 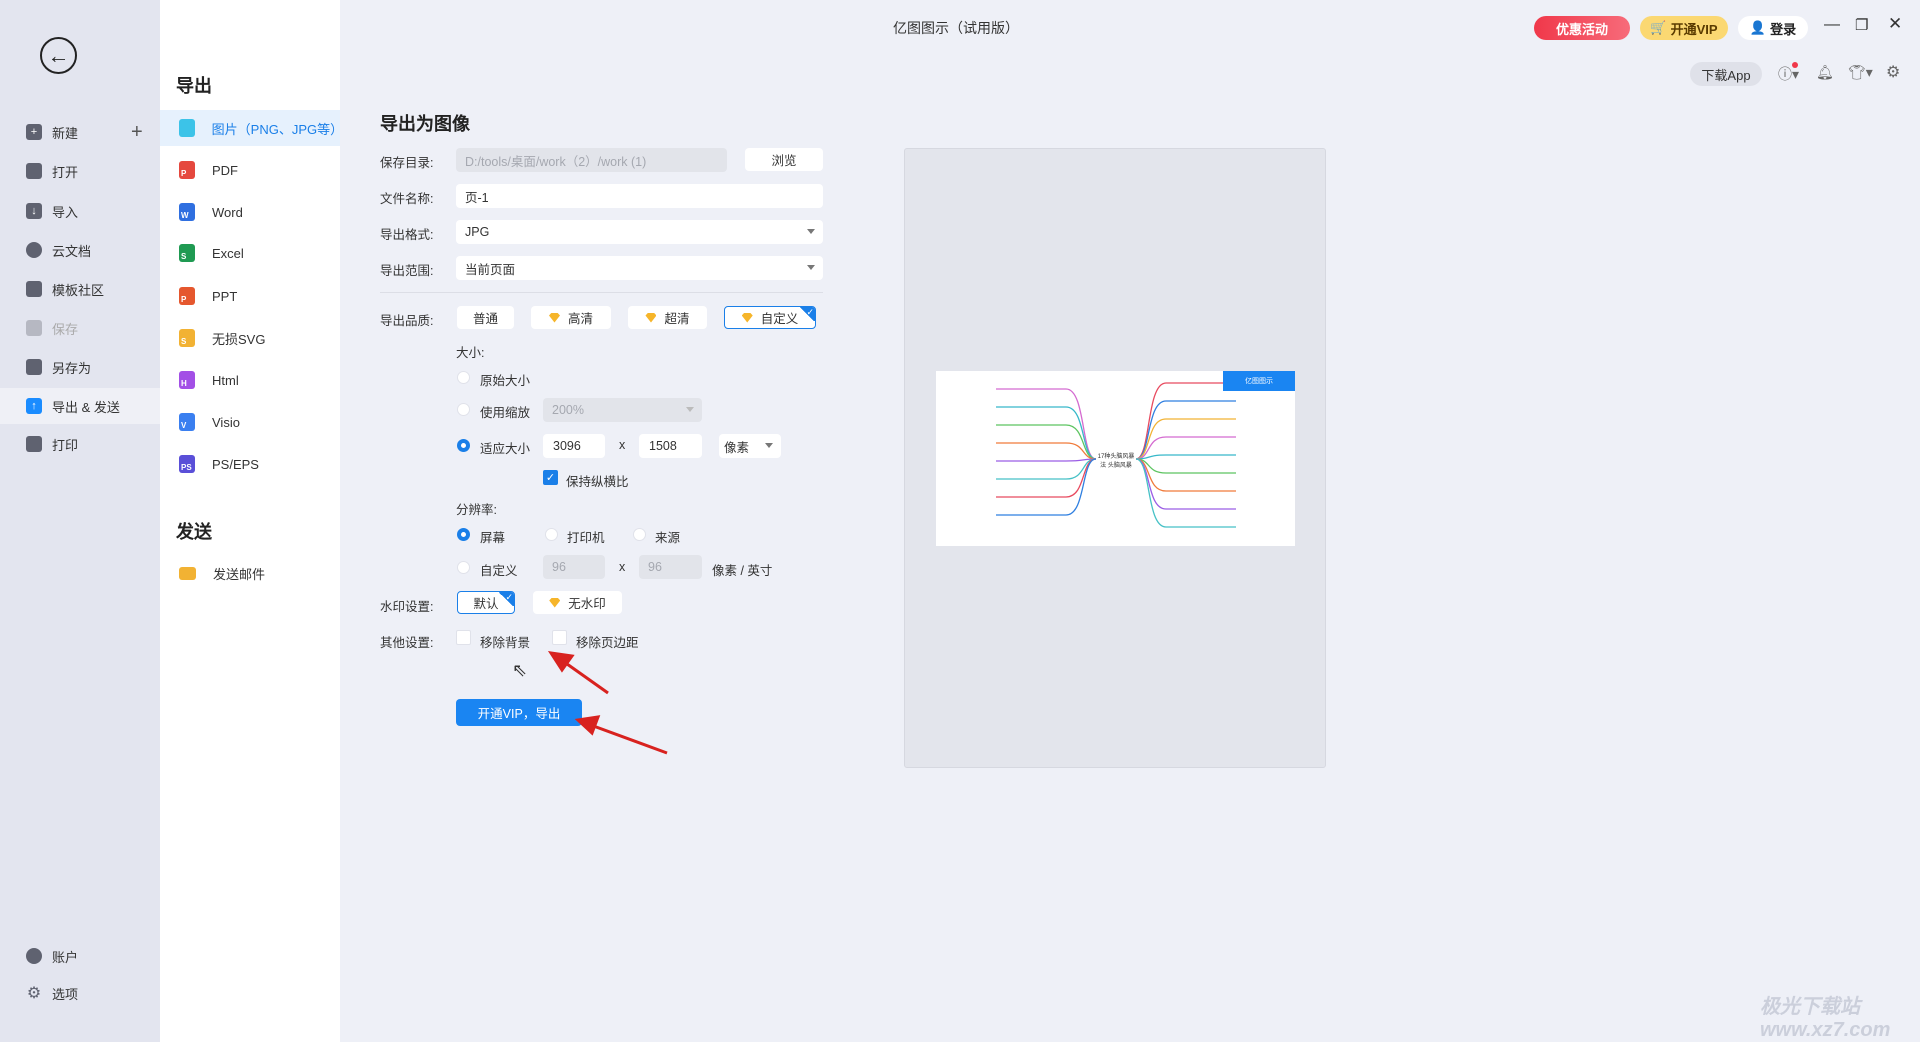 What do you see at coordinates (1259, 381) in the screenshot?
I see `brand-badge: 亿图图示` at bounding box center [1259, 381].